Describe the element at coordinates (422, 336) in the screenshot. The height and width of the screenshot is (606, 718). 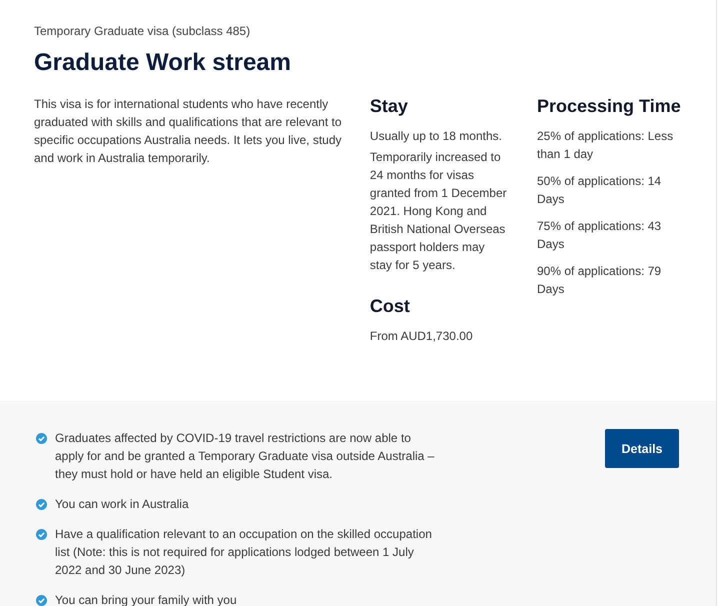
I see `section-text: From AUD1,730.00` at that location.